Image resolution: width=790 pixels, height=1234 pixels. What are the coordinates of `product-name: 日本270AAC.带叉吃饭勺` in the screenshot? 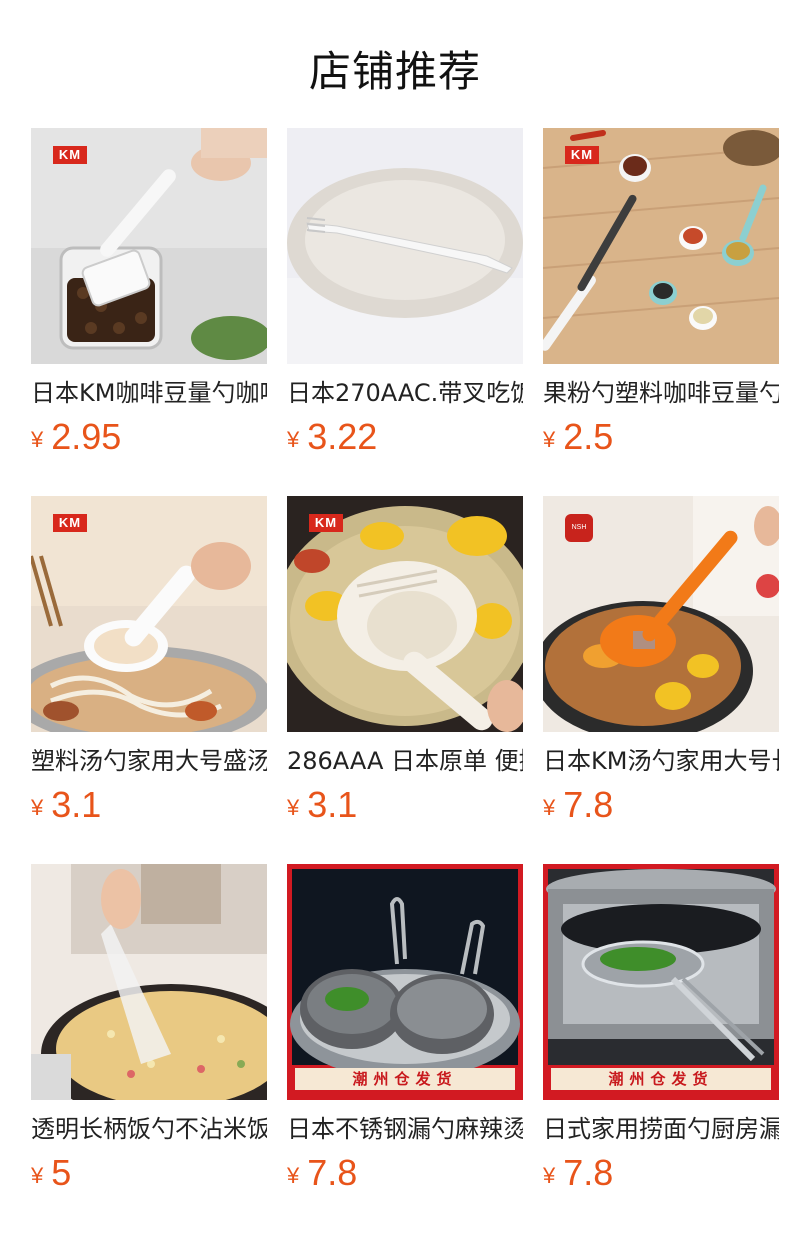 It's located at (405, 393).